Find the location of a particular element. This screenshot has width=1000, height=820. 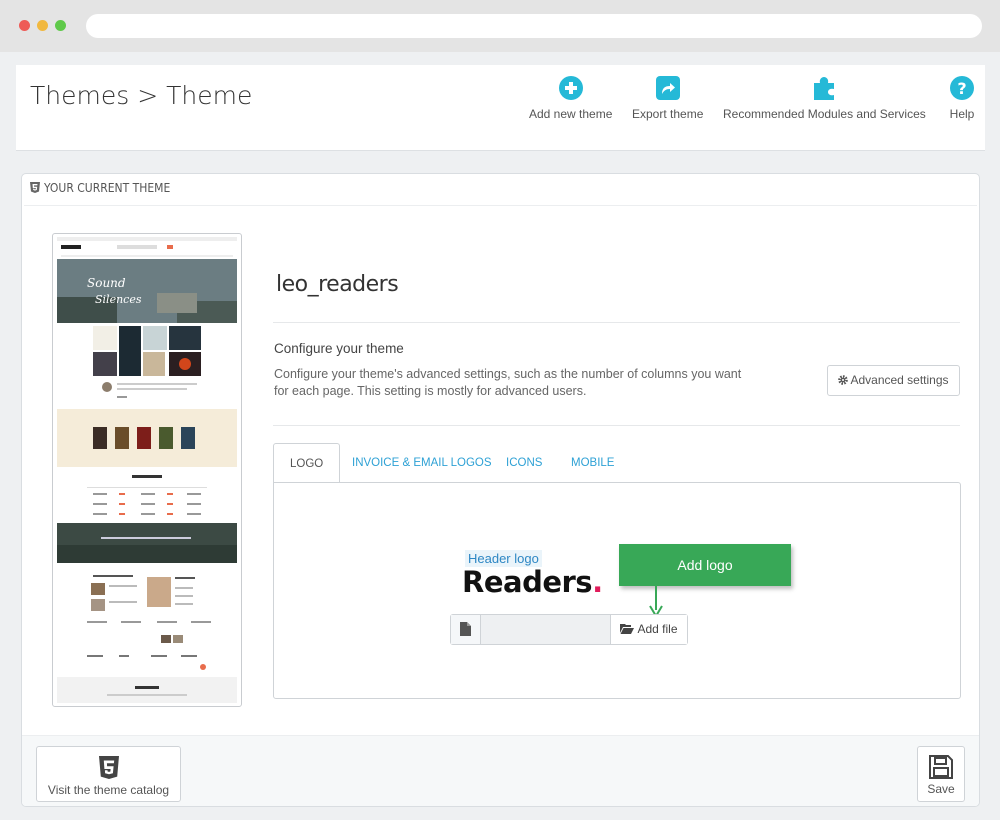

puzzle-icon is located at coordinates (824, 88).